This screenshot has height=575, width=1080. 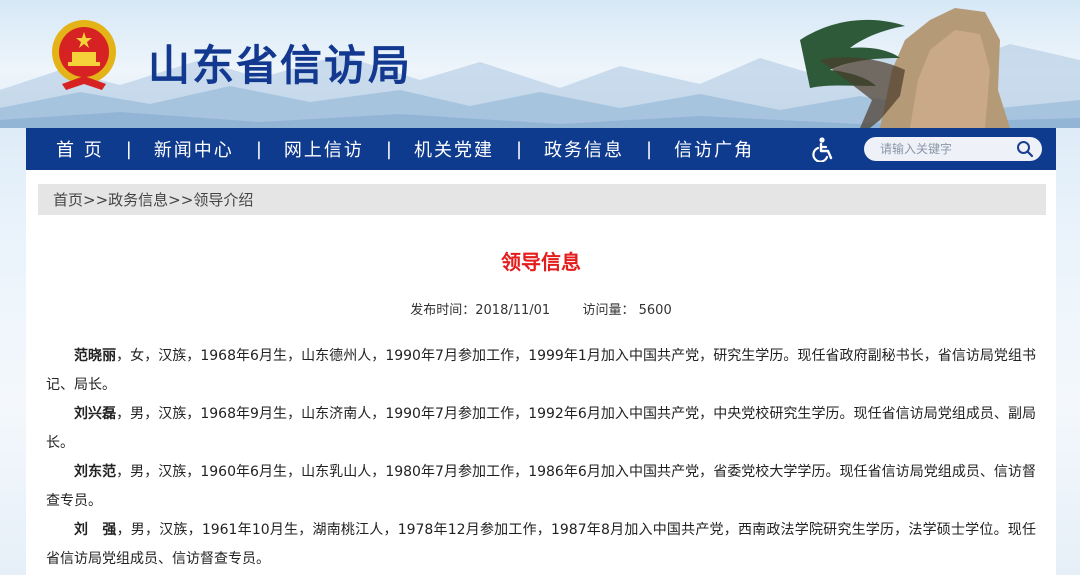 What do you see at coordinates (655, 310) in the screenshot?
I see `views-count: 5600` at bounding box center [655, 310].